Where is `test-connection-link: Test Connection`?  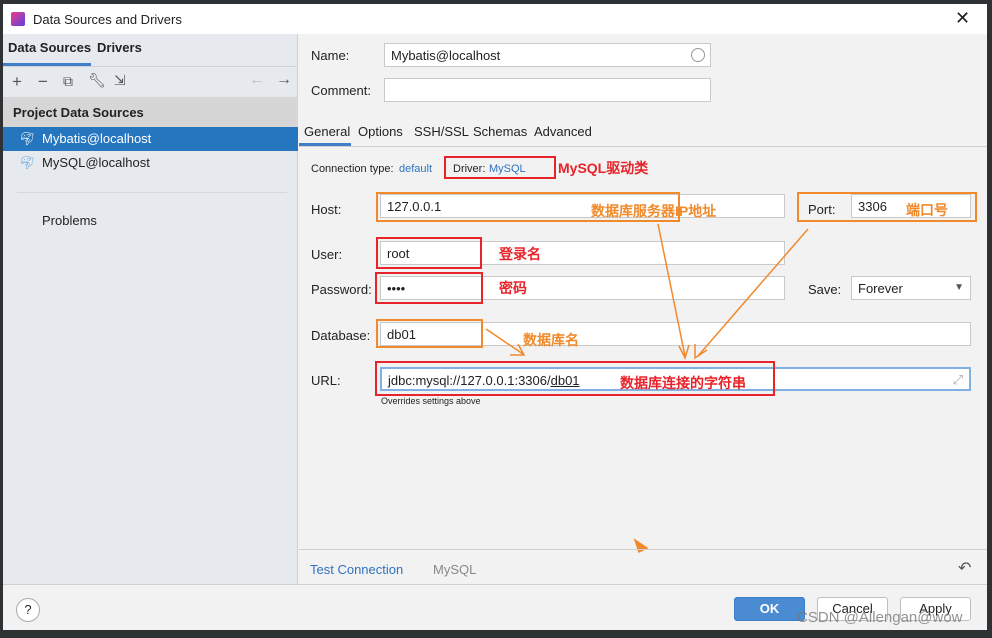 test-connection-link: Test Connection is located at coordinates (356, 569).